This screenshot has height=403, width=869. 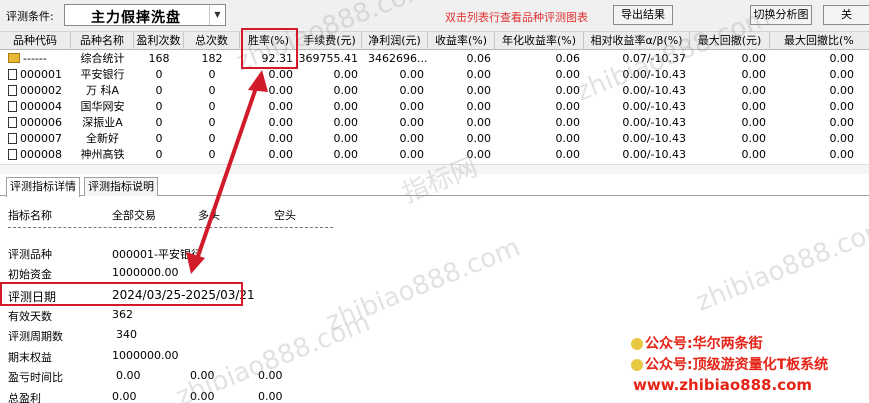 What do you see at coordinates (729, 364) in the screenshot?
I see `promo-line-2: 公众号:顶级游资量化T板系统` at bounding box center [729, 364].